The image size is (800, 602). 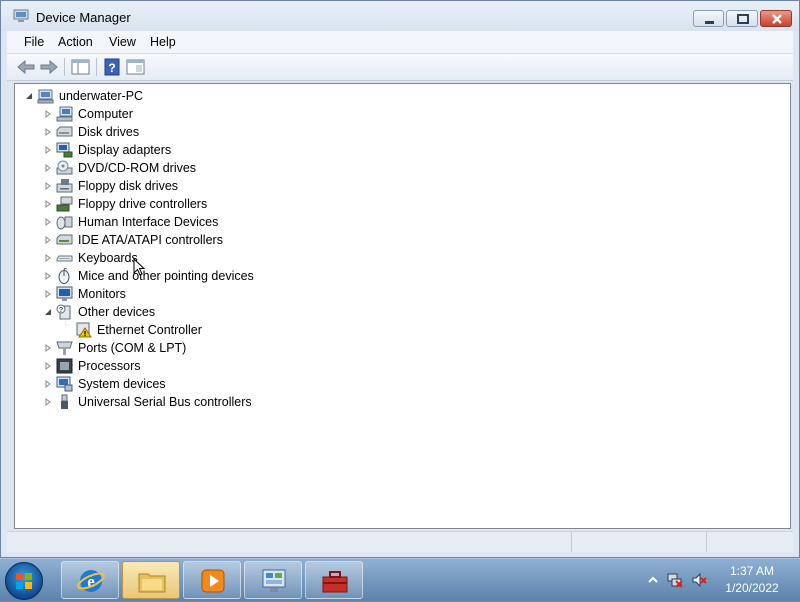 What do you see at coordinates (64, 276) in the screenshot?
I see `mouse-icon` at bounding box center [64, 276].